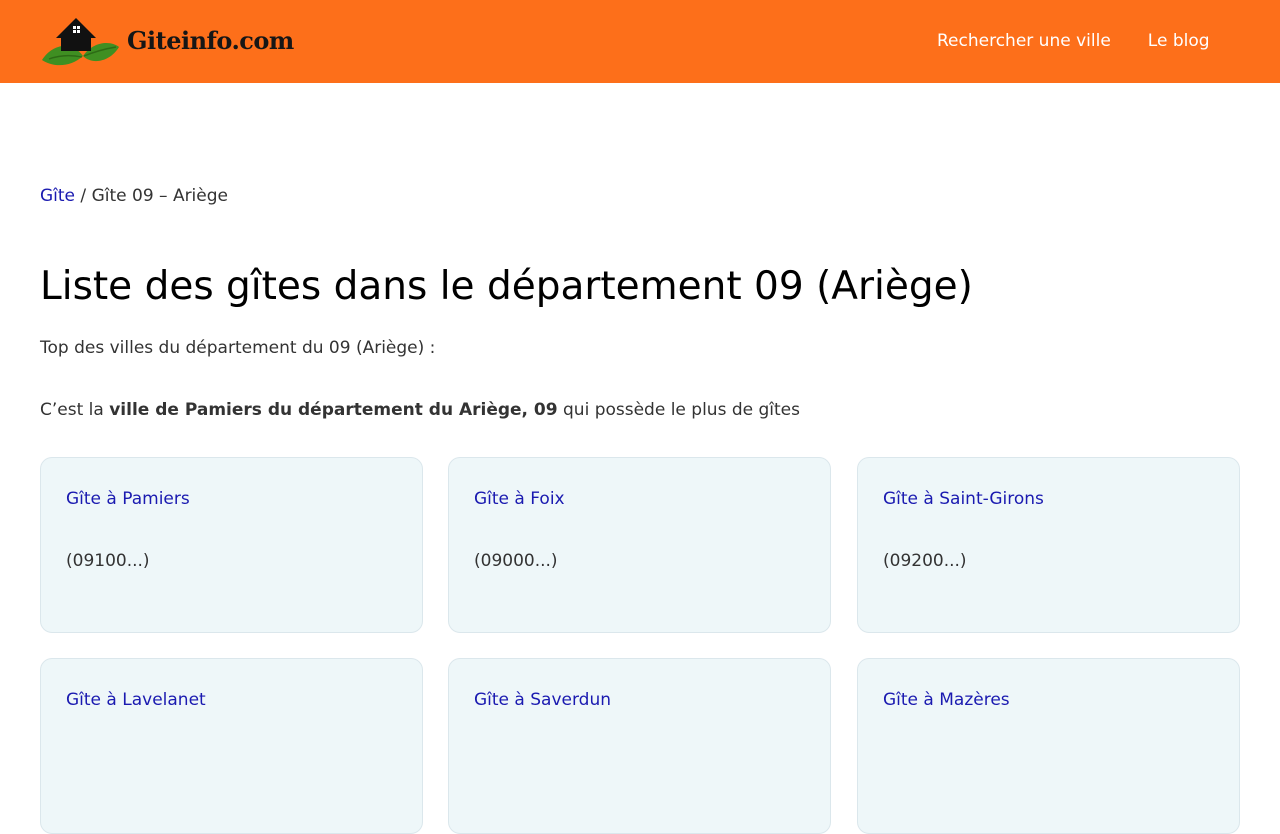 This screenshot has height=834, width=1280. Describe the element at coordinates (639, 746) in the screenshot. I see `city-card: Gîte à Saverdun` at that location.